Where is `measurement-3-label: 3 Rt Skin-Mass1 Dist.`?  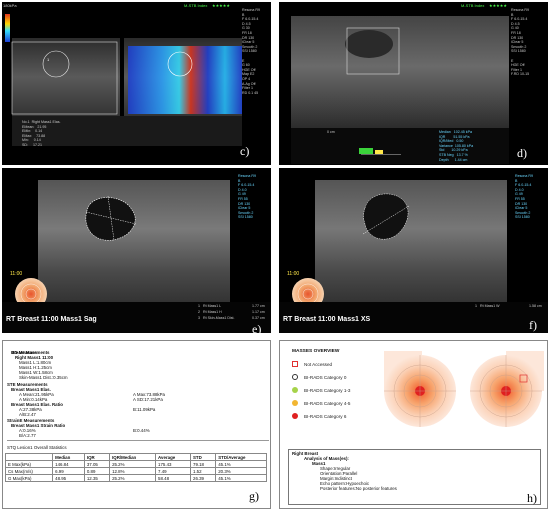
measurement-3-label: 3 Rt Skin-Mass1 Dist. is located at coordinates (216, 318).